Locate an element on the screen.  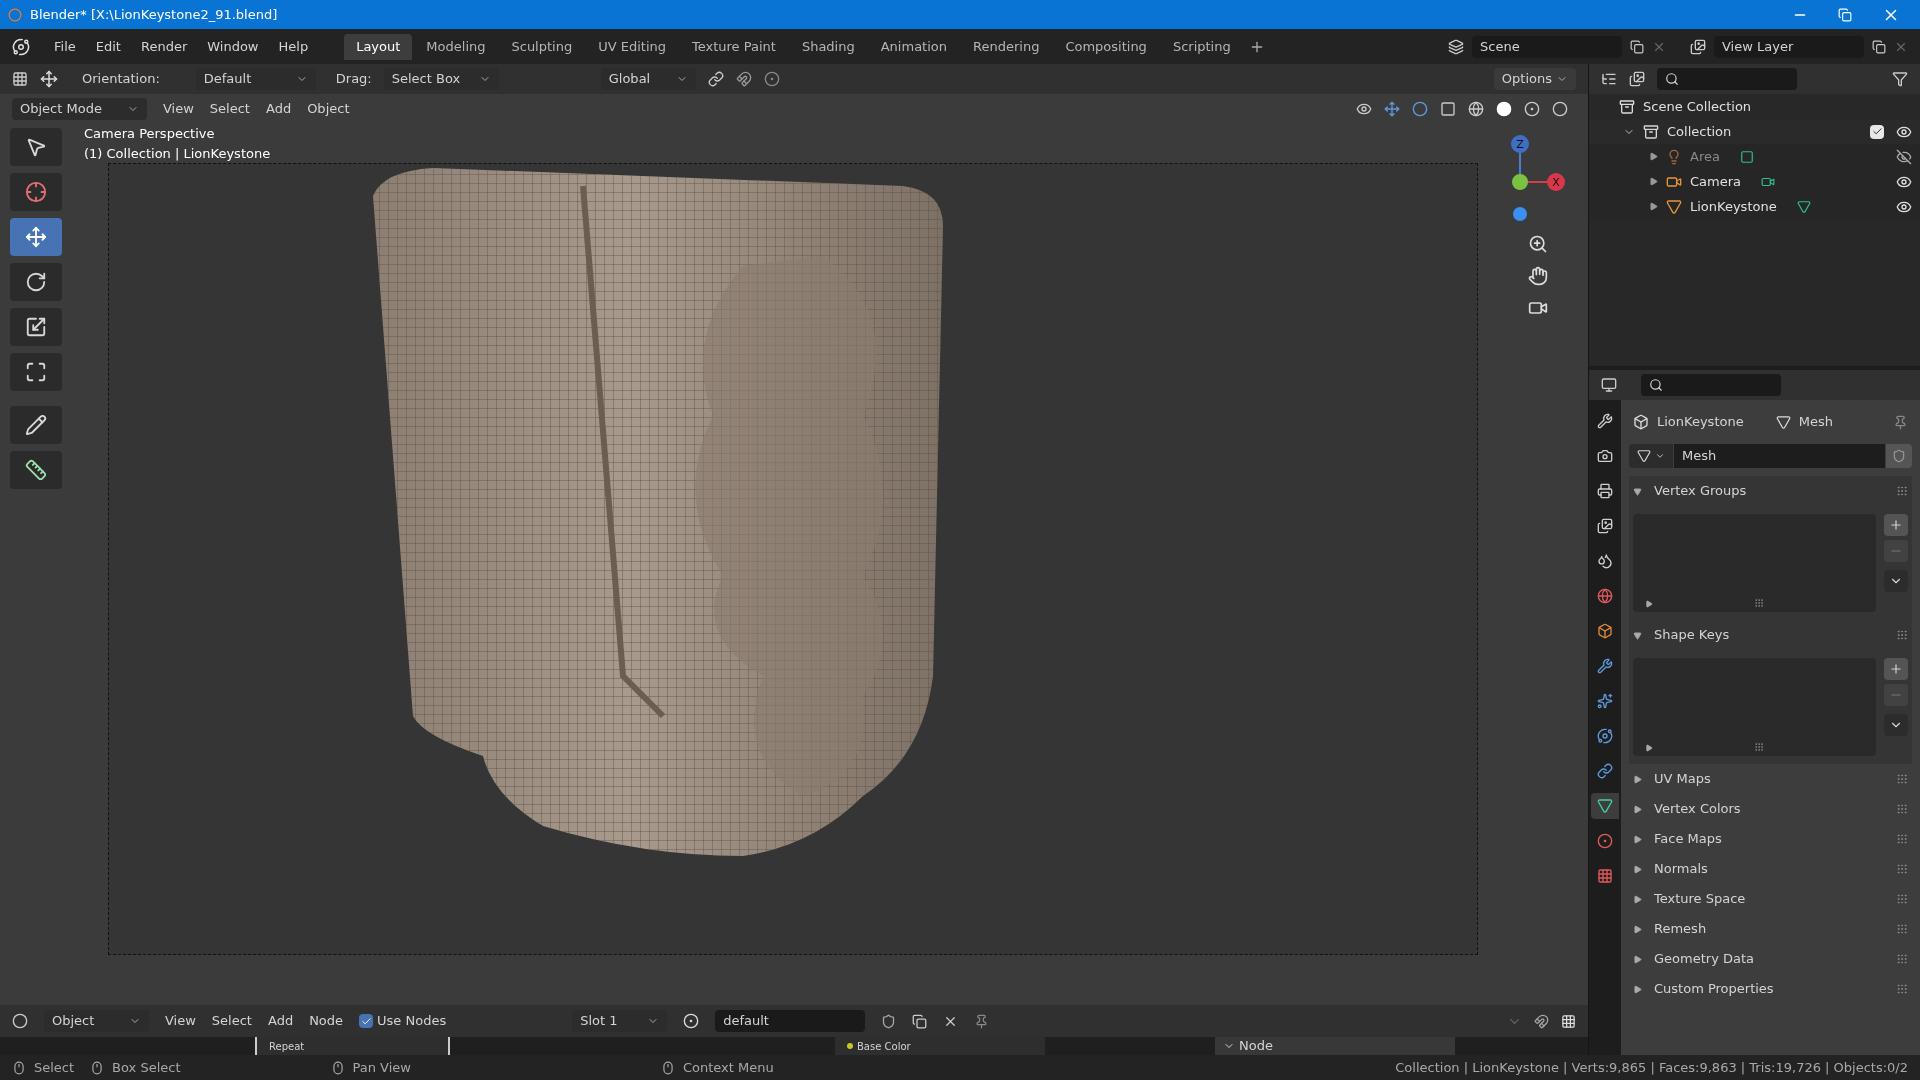
workspace-tab: Animation is located at coordinates (913, 46).